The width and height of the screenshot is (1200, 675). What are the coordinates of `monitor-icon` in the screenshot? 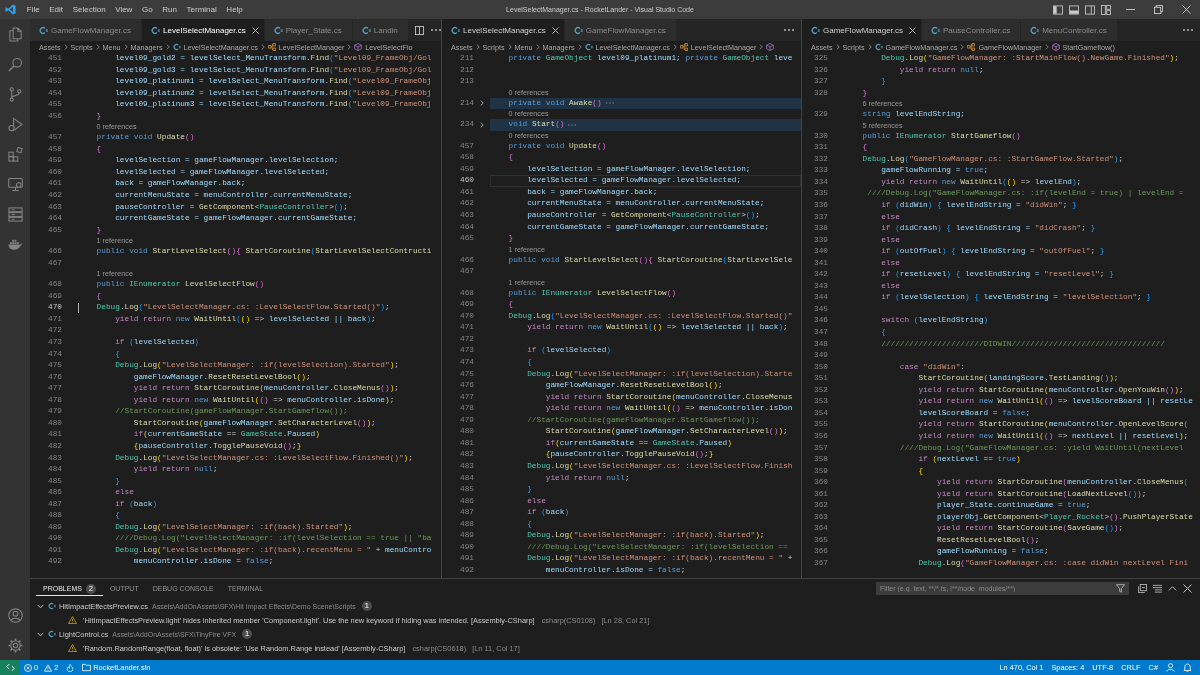 It's located at (15, 184).